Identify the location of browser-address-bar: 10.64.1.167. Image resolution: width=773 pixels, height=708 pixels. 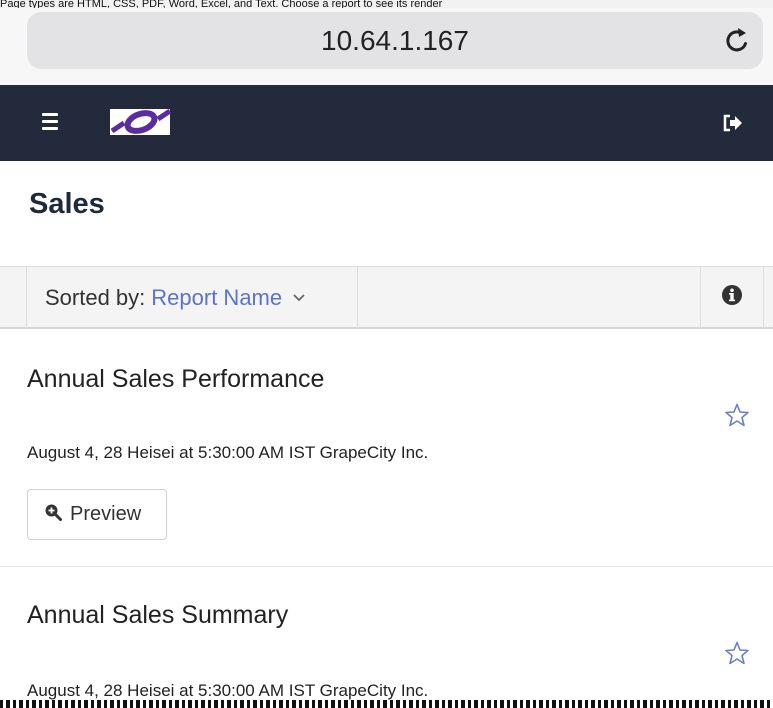
(386, 46).